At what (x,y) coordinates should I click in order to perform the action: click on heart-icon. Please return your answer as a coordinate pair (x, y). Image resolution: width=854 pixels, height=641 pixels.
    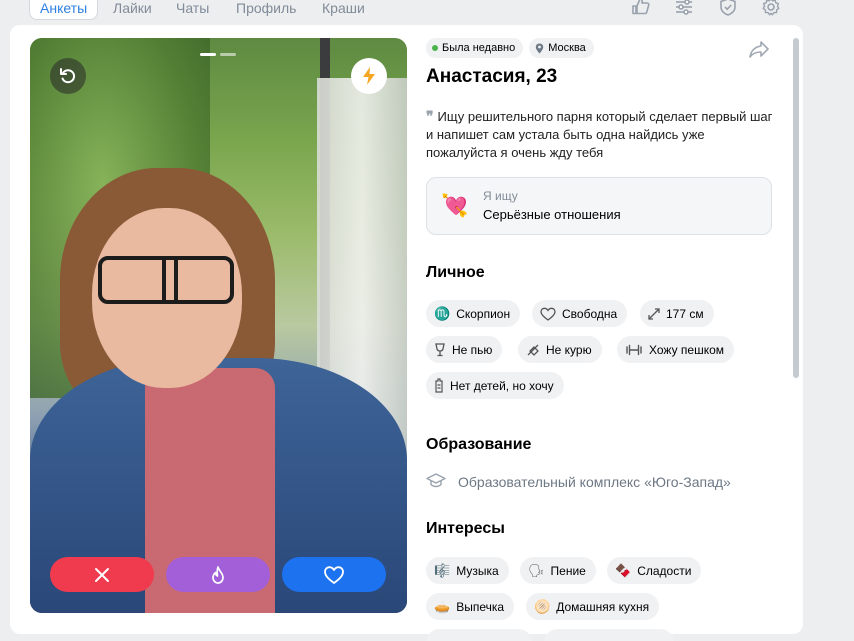
    Looking at the image, I should click on (334, 574).